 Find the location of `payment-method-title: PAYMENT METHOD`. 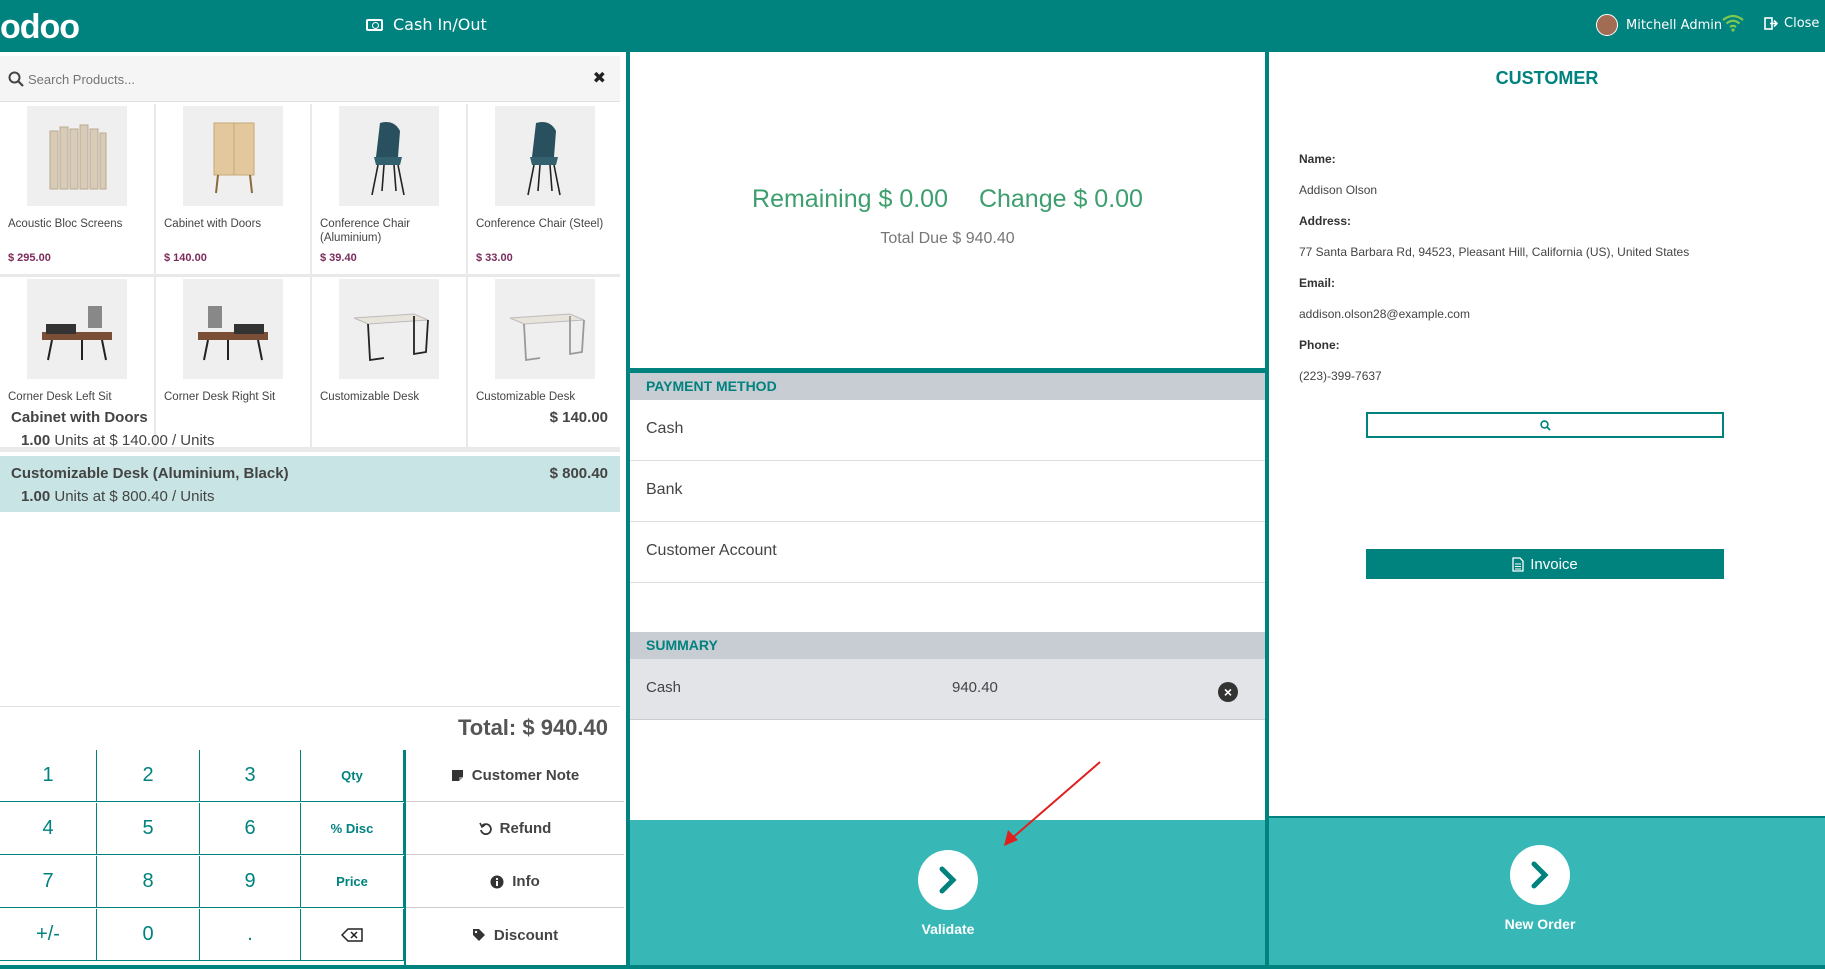

payment-method-title: PAYMENT METHOD is located at coordinates (947, 386).